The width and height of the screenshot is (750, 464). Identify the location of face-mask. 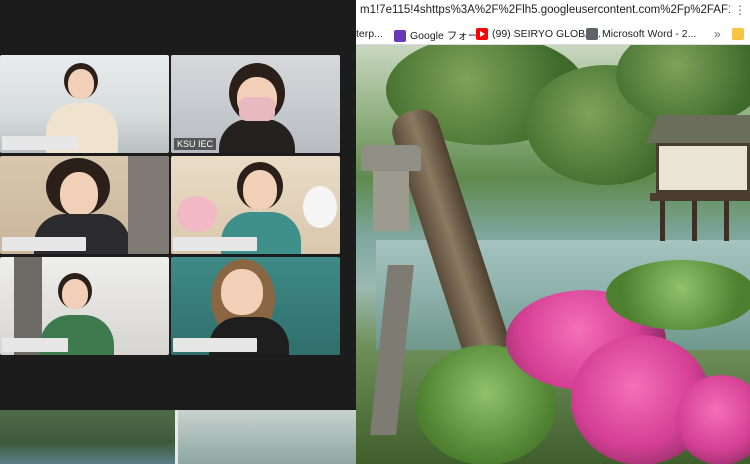
(257, 109).